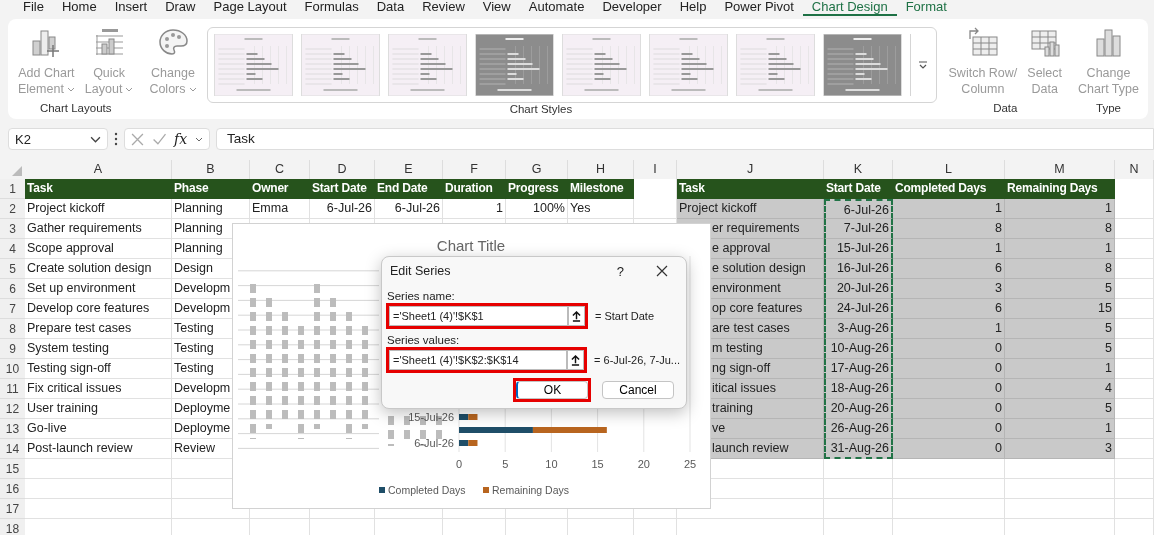  Describe the element at coordinates (98, 409) in the screenshot. I see `table-cell: User training` at that location.